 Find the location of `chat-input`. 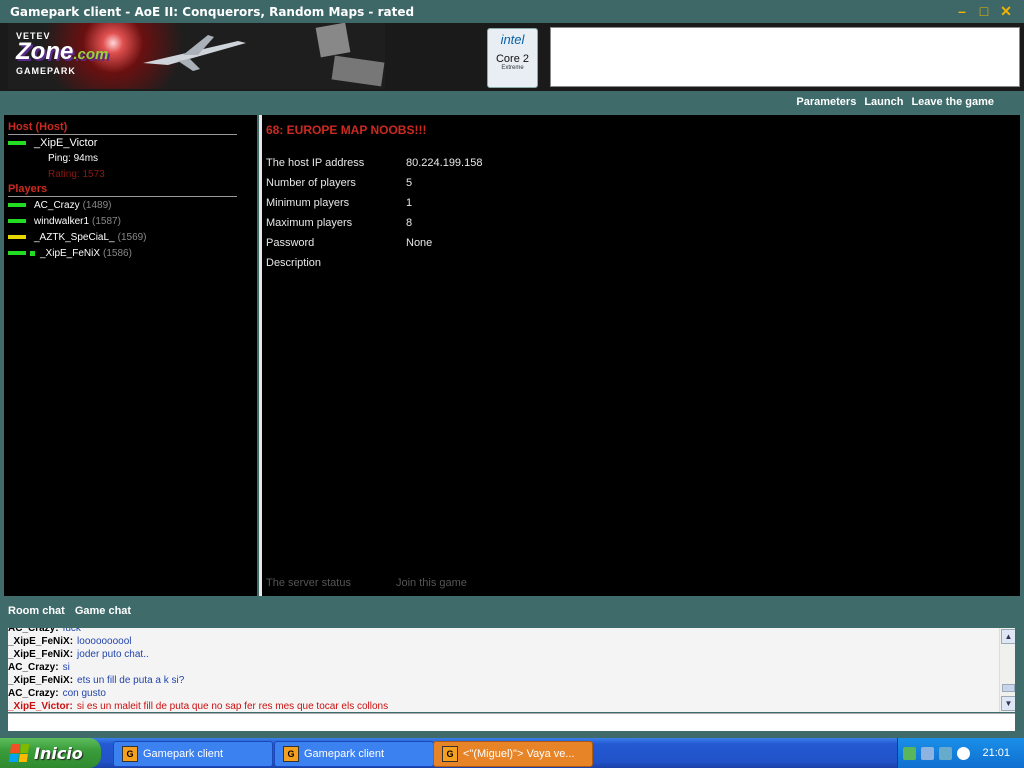

chat-input is located at coordinates (511, 722).